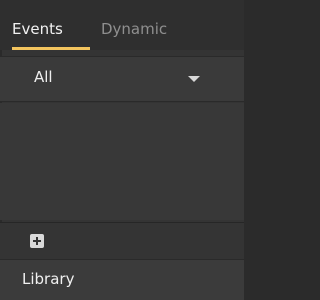 This screenshot has height=300, width=320. What do you see at coordinates (134, 29) in the screenshot?
I see `tab-dynamic: Dynamic` at bounding box center [134, 29].